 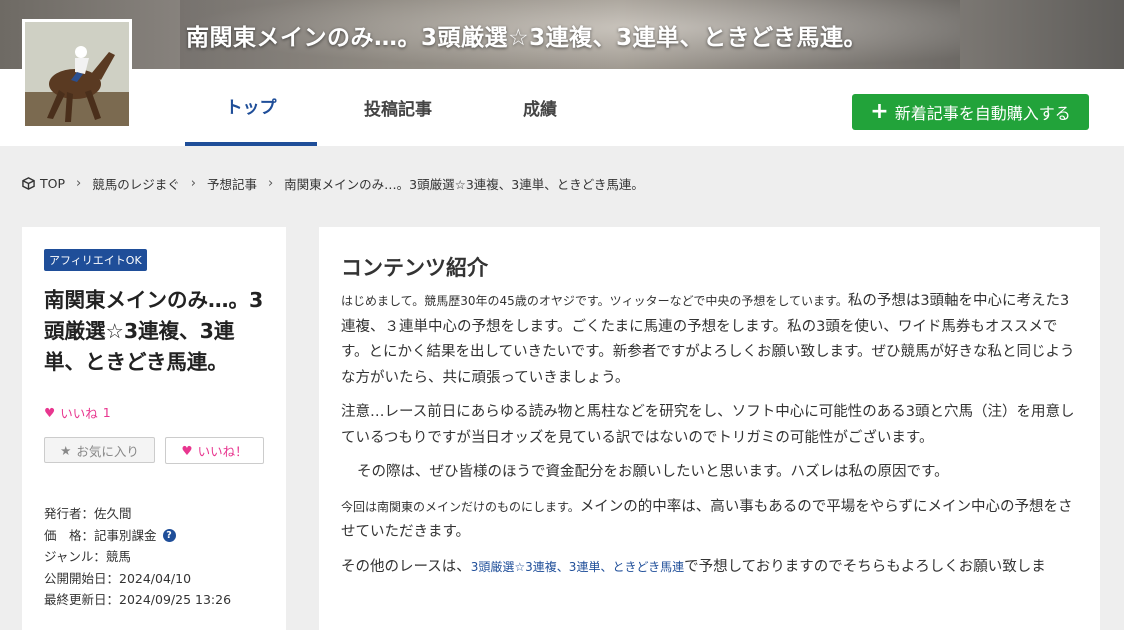 What do you see at coordinates (169, 535) in the screenshot?
I see `help-icon: ?` at bounding box center [169, 535].